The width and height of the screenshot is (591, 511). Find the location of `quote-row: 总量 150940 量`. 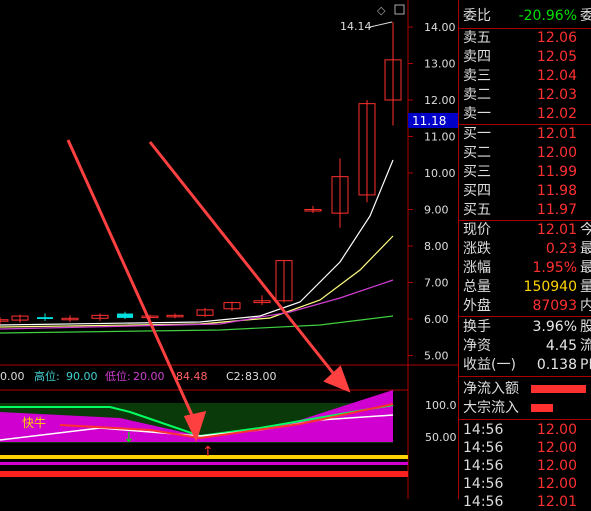

quote-row: 总量 150940 量 is located at coordinates (525, 287).